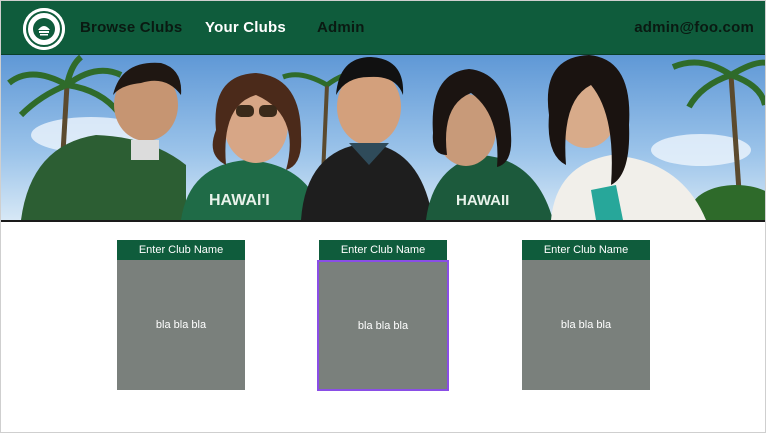  Describe the element at coordinates (482, 200) in the screenshot. I see `svg-text: HAWAII` at that location.